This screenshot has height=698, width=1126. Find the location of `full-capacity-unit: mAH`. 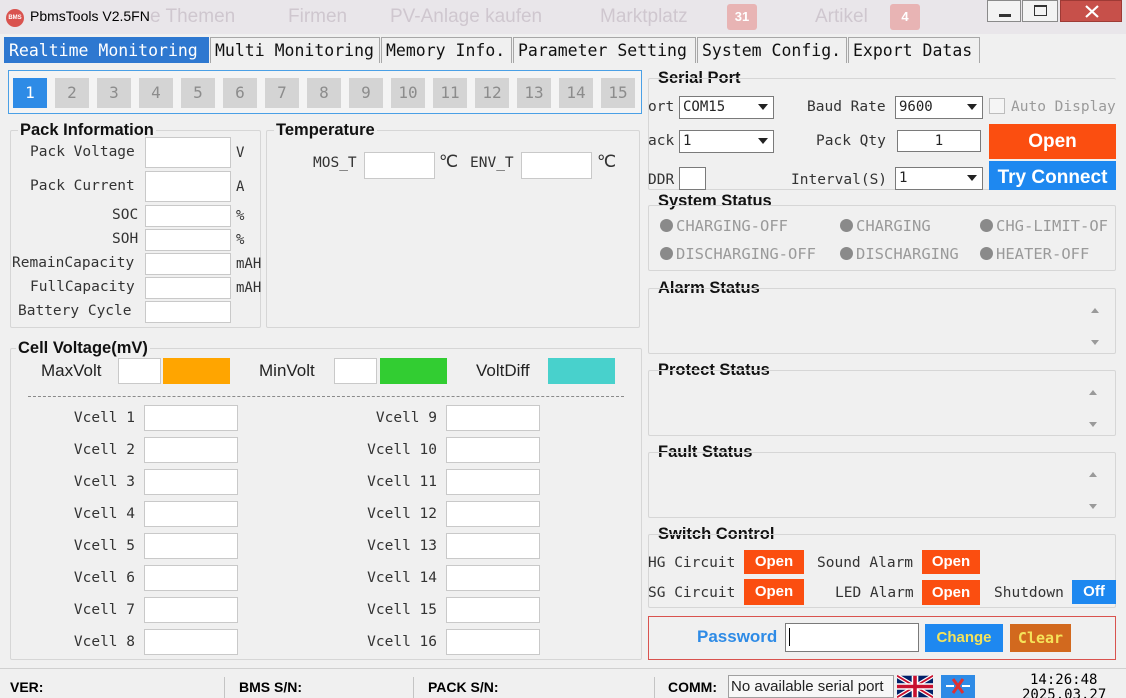

full-capacity-unit: mAH is located at coordinates (249, 288).